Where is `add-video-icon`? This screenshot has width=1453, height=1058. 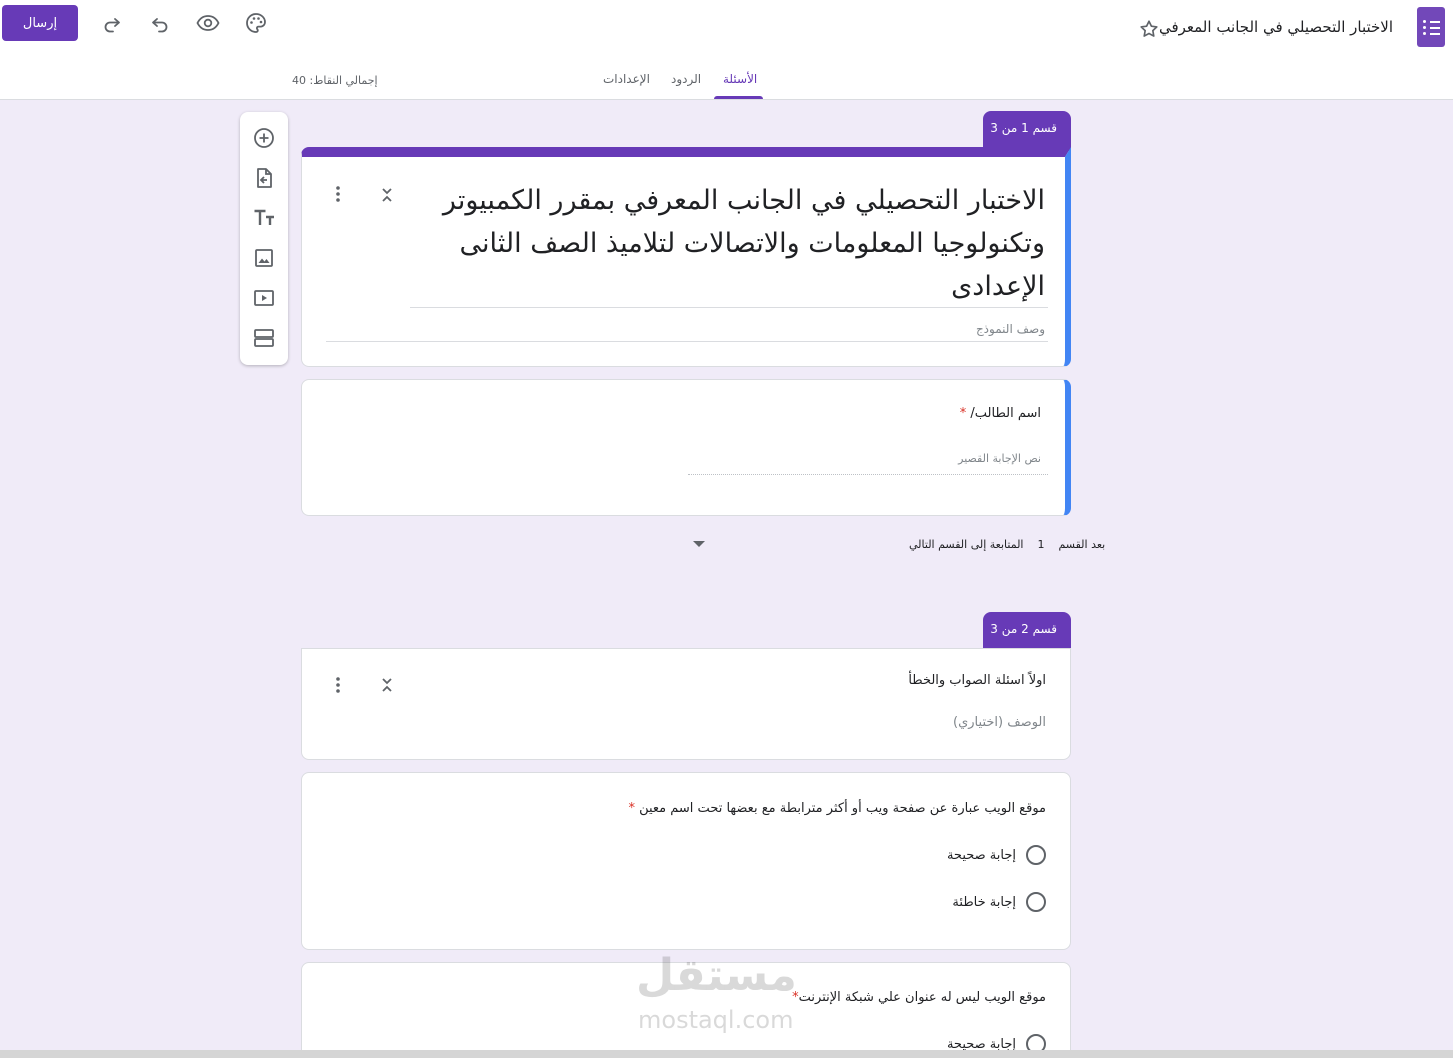
add-video-icon is located at coordinates (264, 298).